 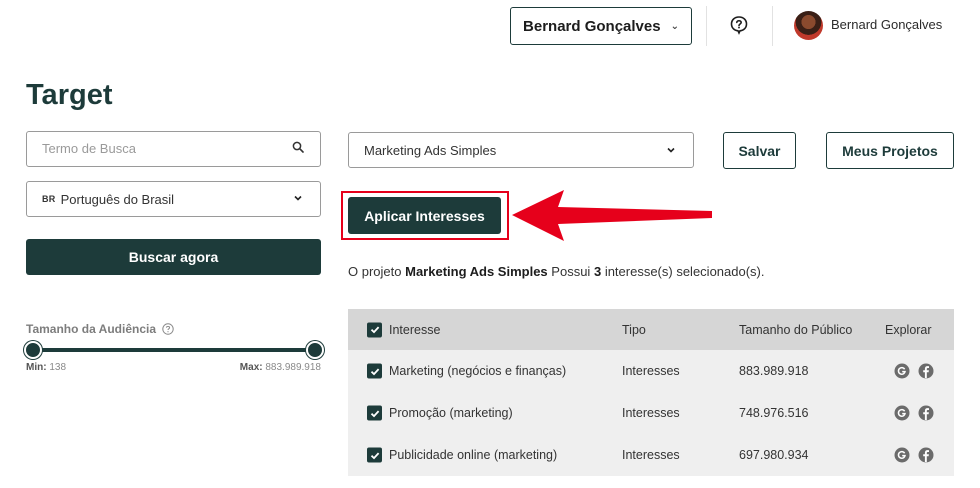 What do you see at coordinates (430, 150) in the screenshot?
I see `project-select-label: Marketing Ads Simples` at bounding box center [430, 150].